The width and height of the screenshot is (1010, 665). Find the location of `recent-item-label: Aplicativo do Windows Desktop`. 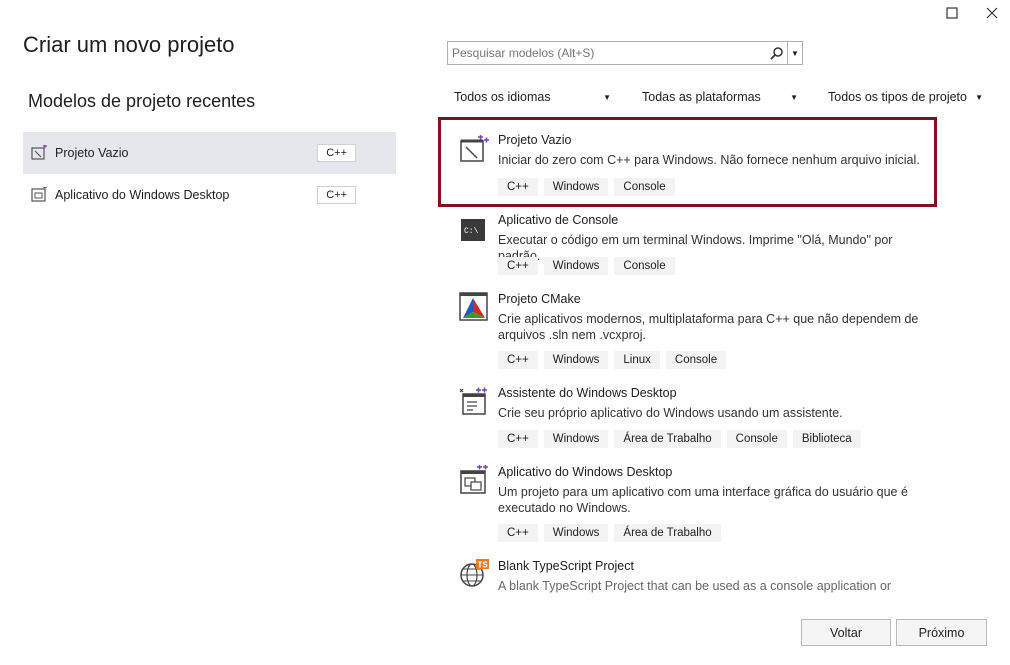

recent-item-label: Aplicativo do Windows Desktop is located at coordinates (142, 195).